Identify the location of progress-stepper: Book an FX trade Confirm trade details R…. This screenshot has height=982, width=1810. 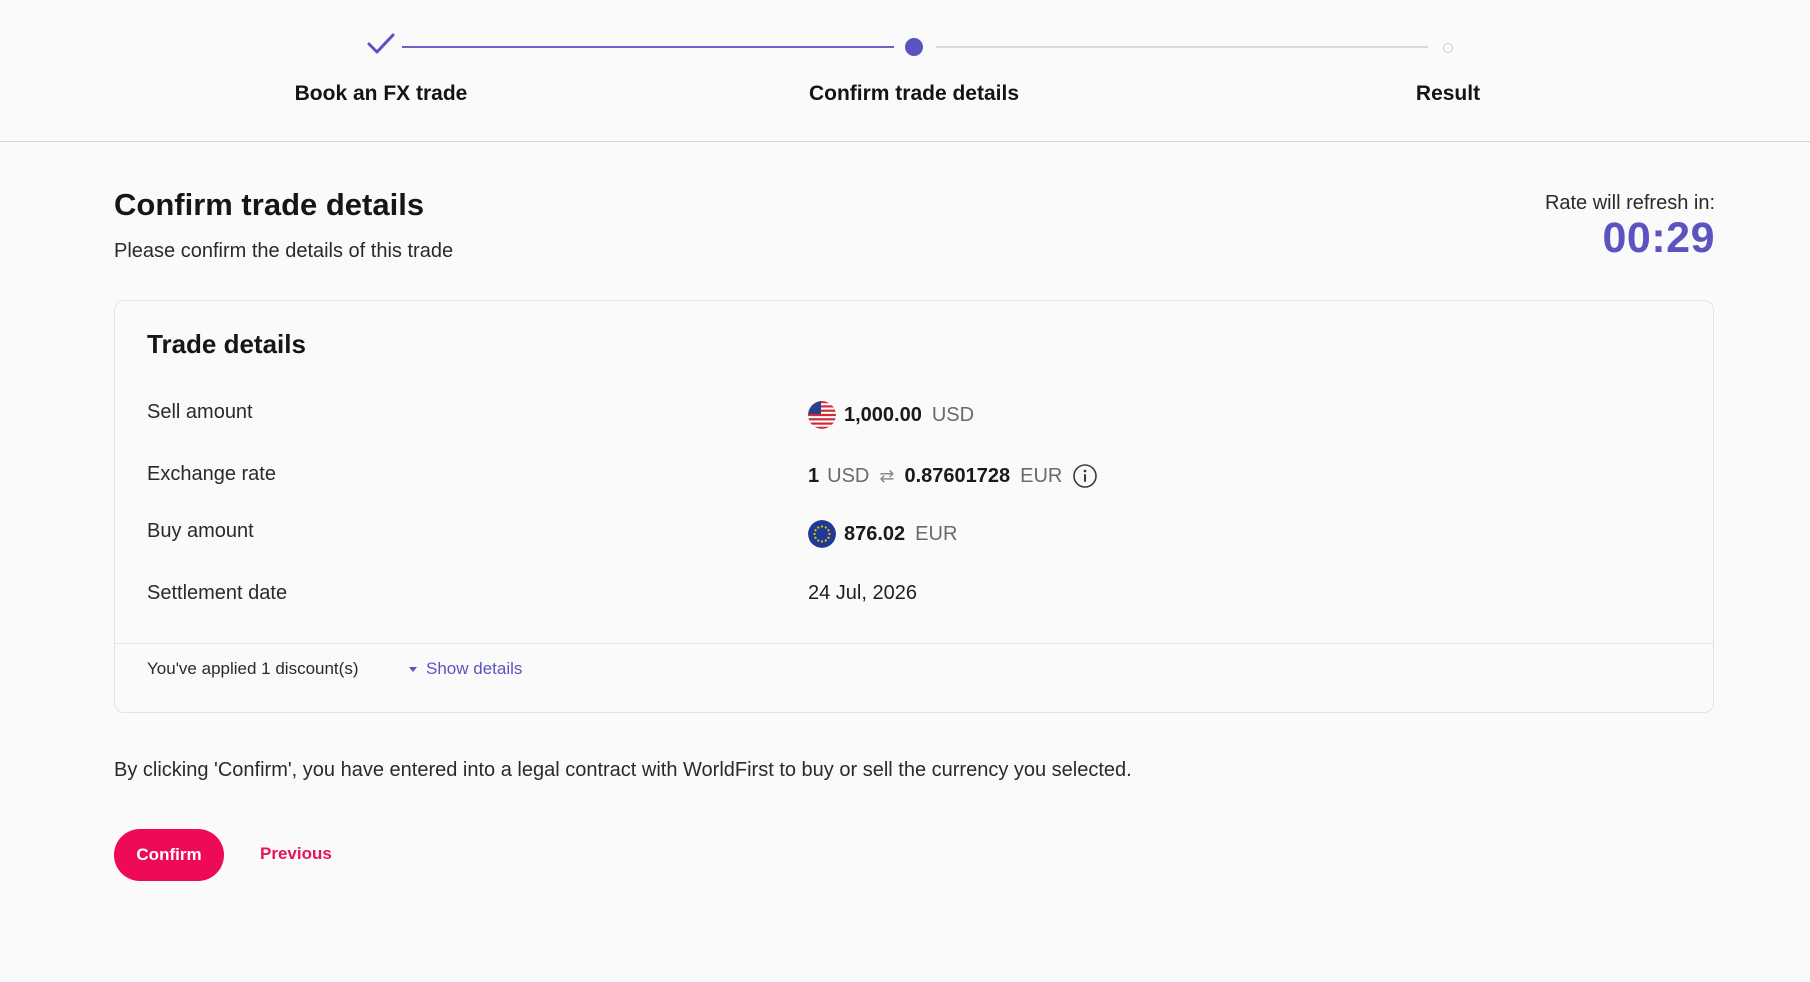
(905, 71).